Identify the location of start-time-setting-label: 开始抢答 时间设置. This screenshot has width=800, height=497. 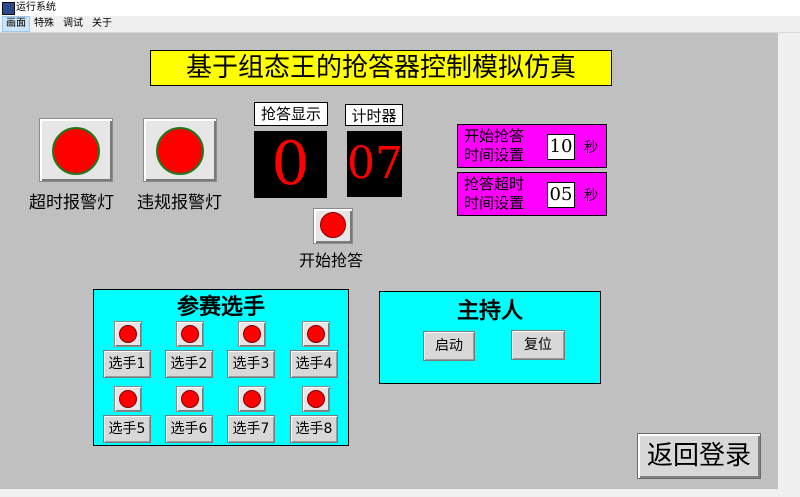
(494, 145).